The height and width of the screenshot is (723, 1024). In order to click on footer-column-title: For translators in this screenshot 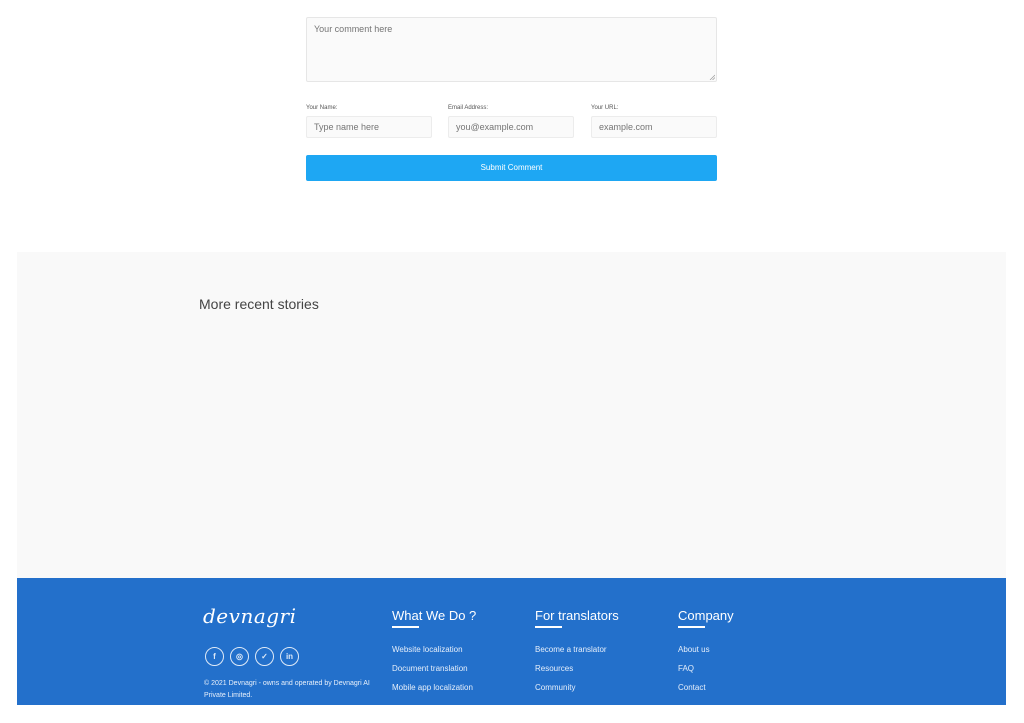, I will do `click(577, 615)`.